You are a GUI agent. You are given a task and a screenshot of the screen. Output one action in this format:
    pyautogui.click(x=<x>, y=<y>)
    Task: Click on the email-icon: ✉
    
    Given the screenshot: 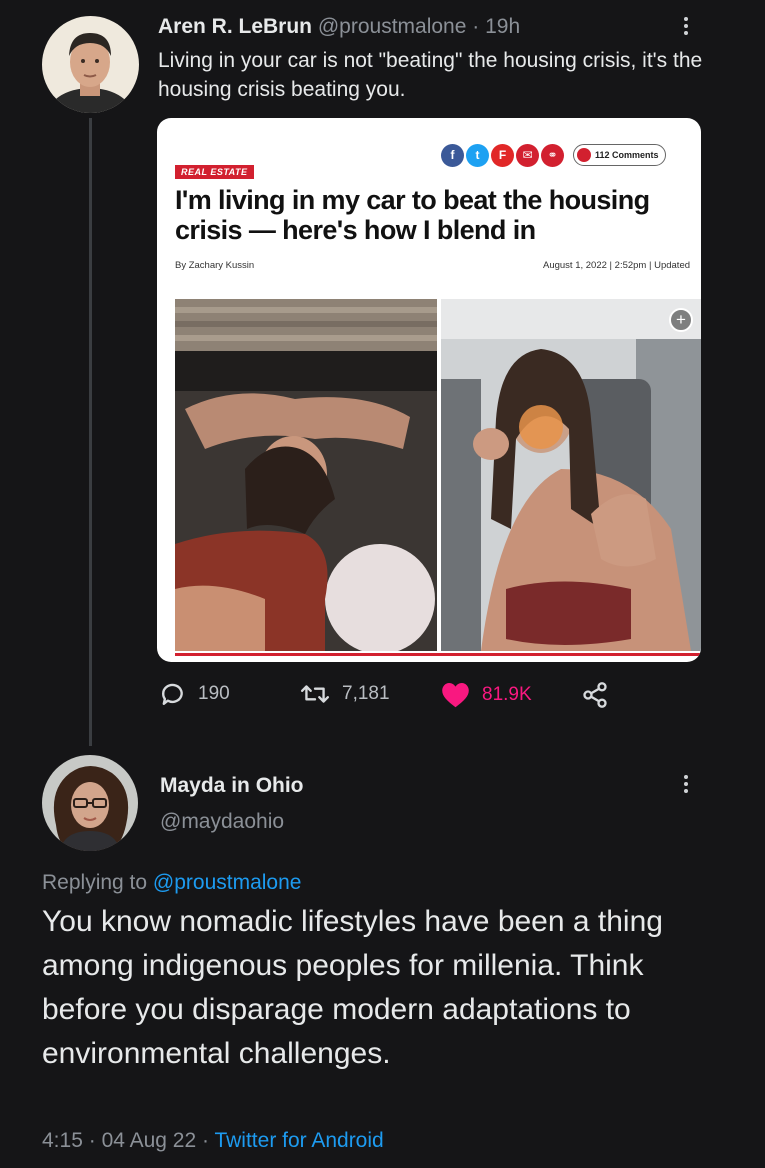 What is the action you would take?
    pyautogui.click(x=527, y=155)
    